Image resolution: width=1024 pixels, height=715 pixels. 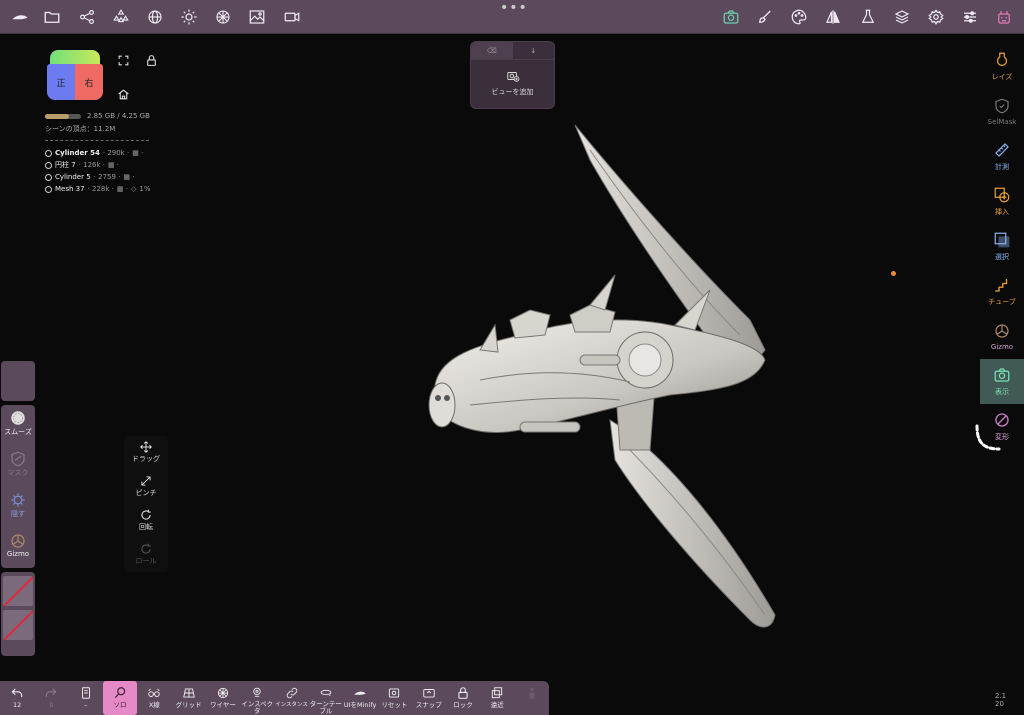 What do you see at coordinates (87, 17) in the screenshot?
I see `scene-graph-icon` at bounding box center [87, 17].